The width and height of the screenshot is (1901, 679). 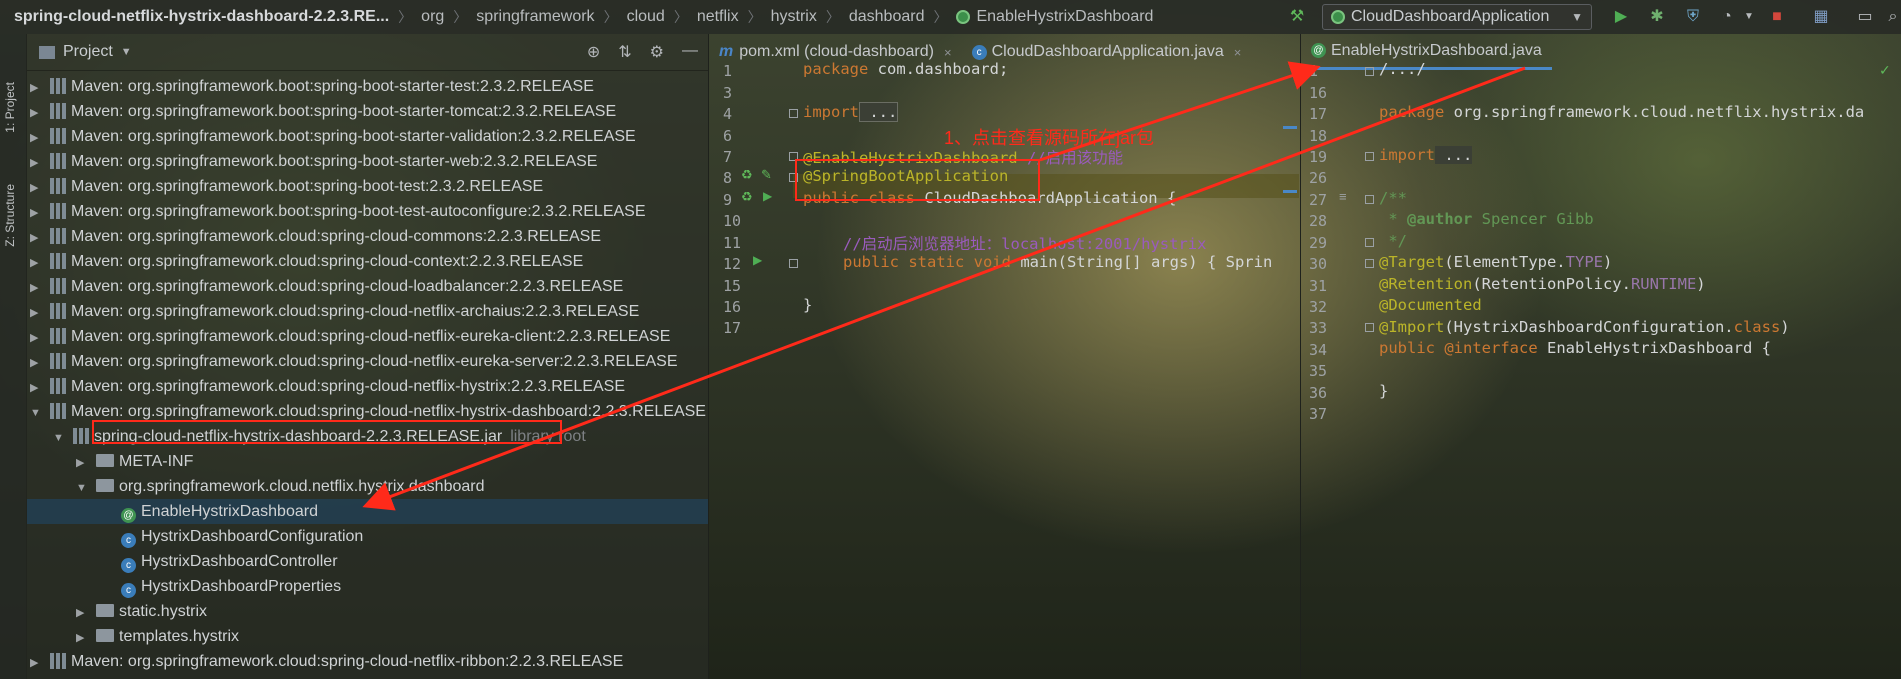 What do you see at coordinates (1180, 111) in the screenshot?
I see `annotation-arrow` at bounding box center [1180, 111].